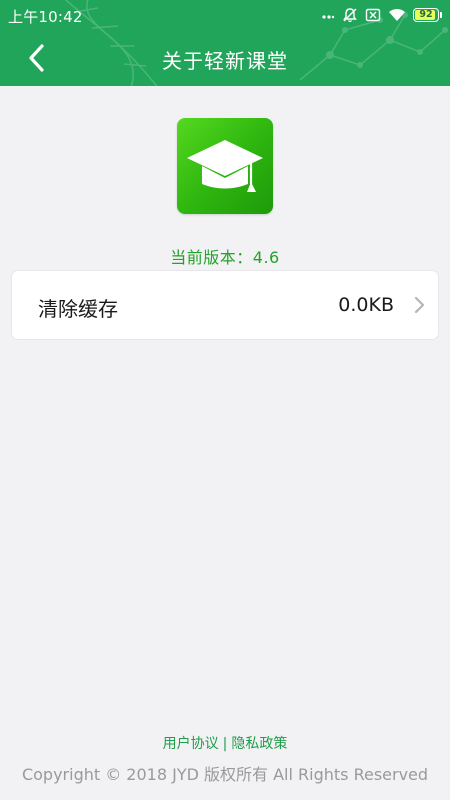  I want to click on version-text: 当前版本：4.6, so click(225, 256).